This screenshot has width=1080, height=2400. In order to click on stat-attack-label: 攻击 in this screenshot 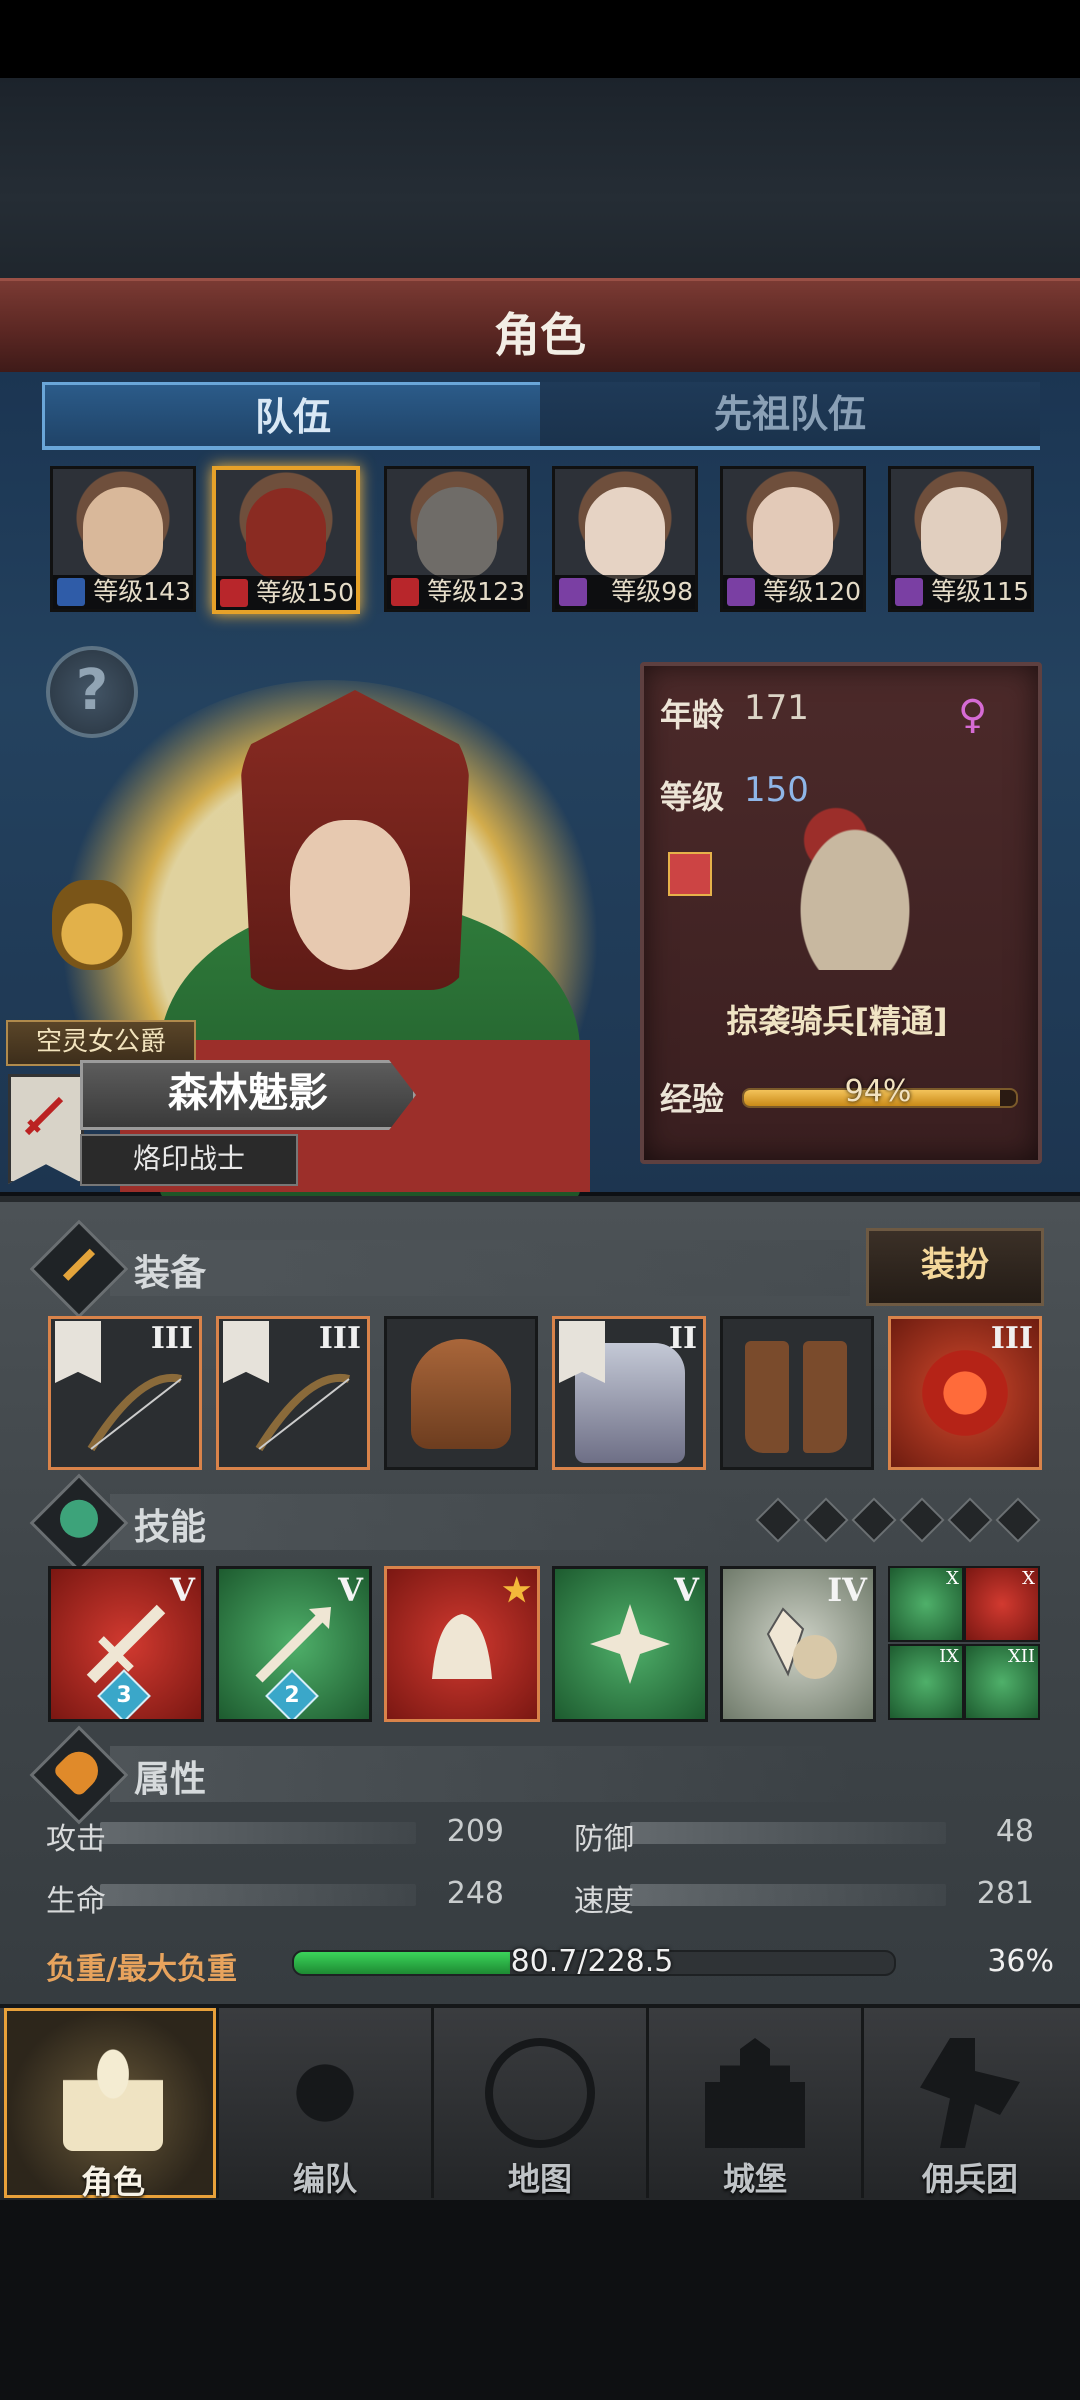, I will do `click(76, 1839)`.